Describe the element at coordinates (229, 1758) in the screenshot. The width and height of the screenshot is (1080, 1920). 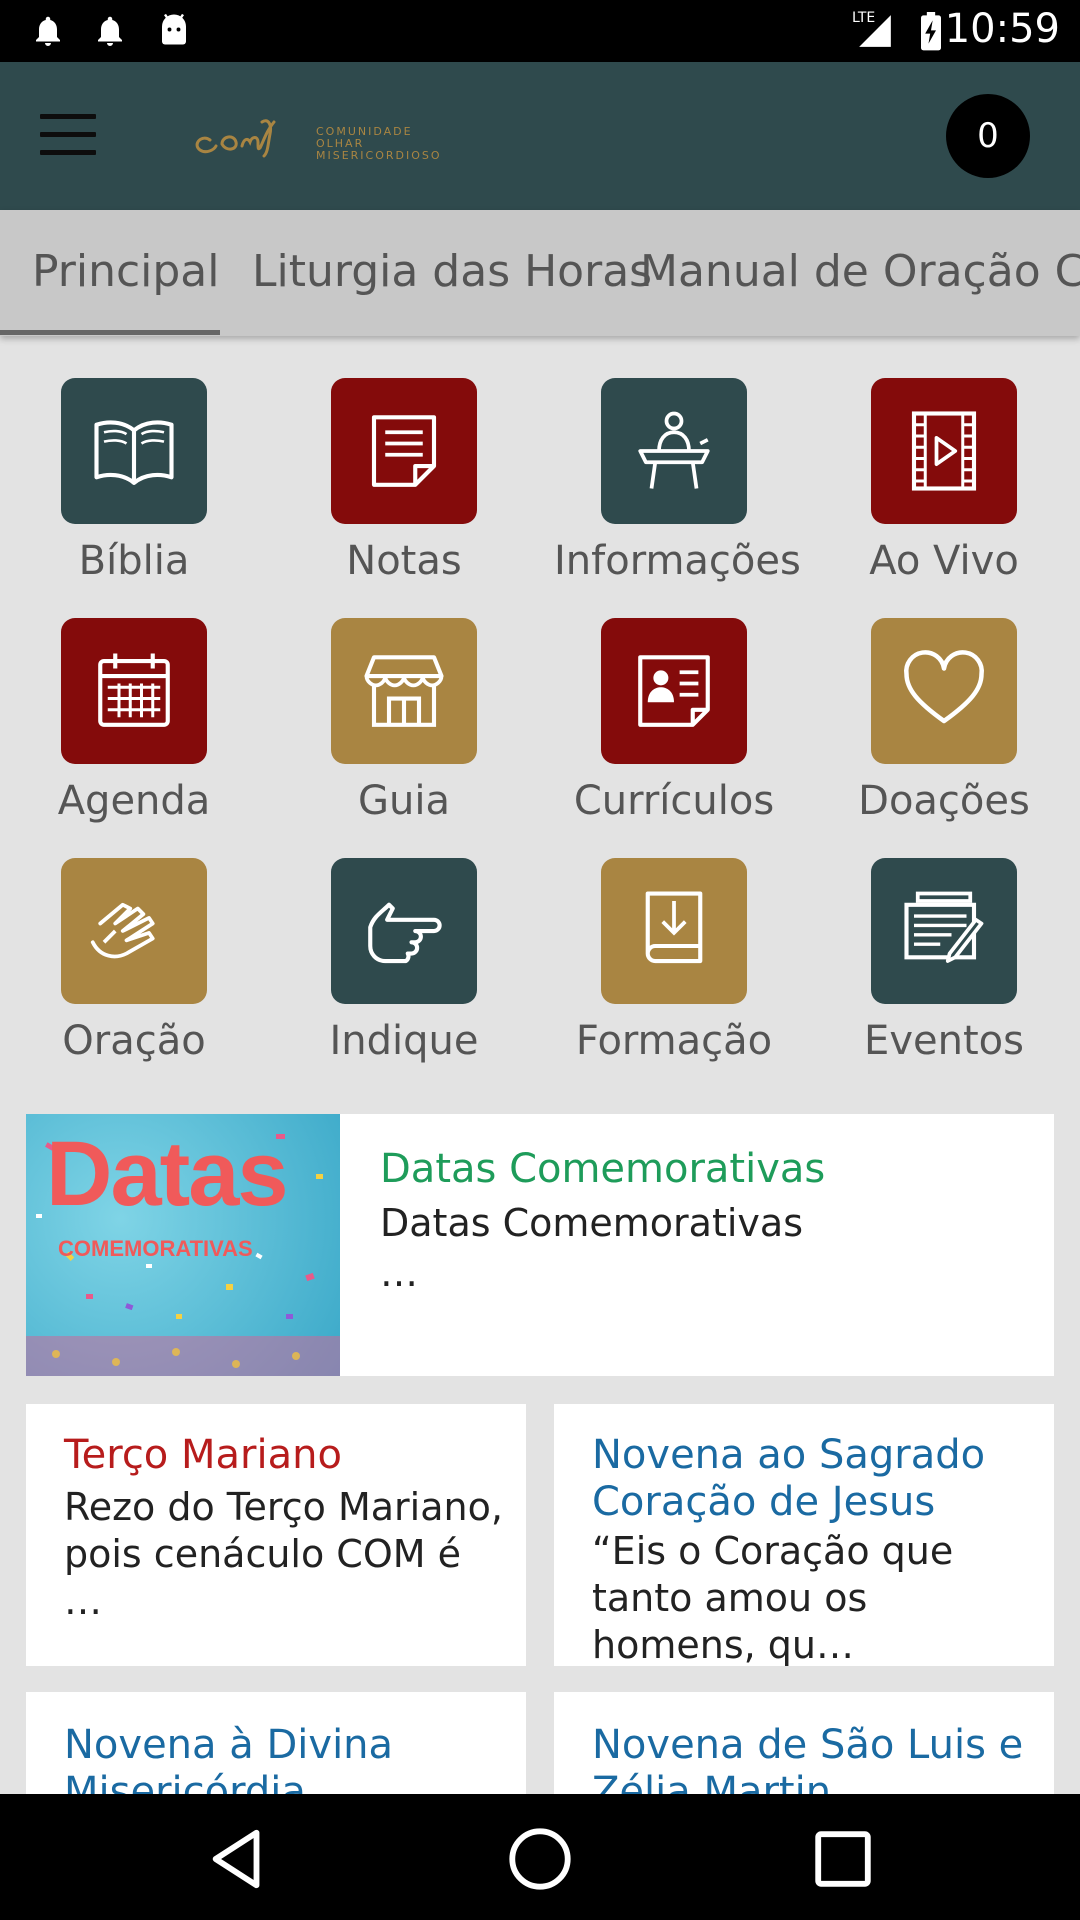
I see `card-title: Novena à Divina Misericórdia` at that location.